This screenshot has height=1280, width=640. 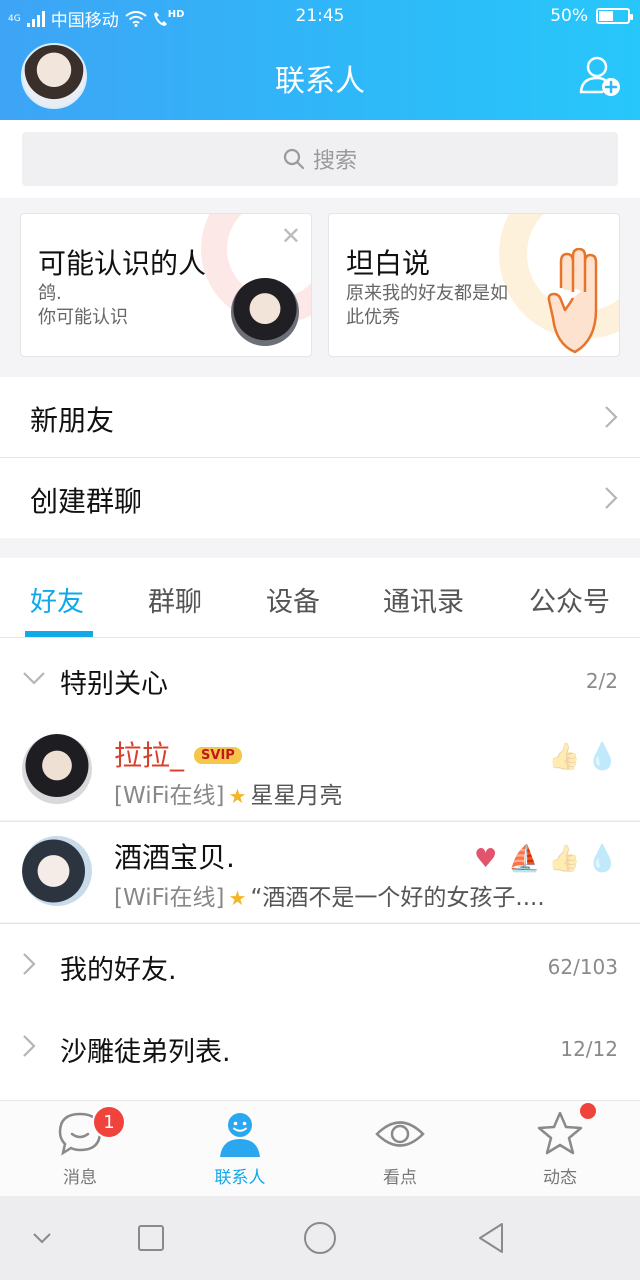 I want to click on people-you-may-know-card: 可能认识的人 鸽. 你可能认识 ✕, so click(x=166, y=285).